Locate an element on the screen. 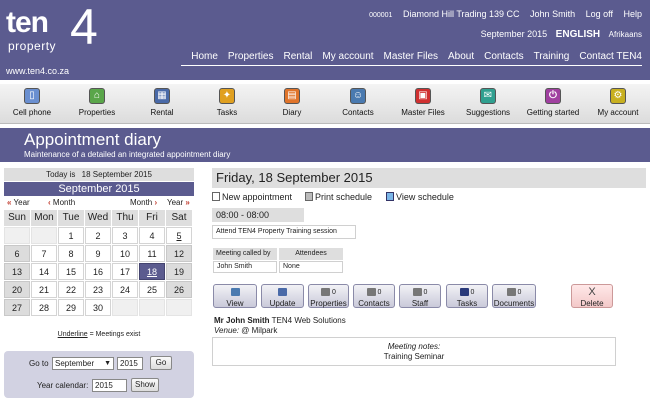 The width and height of the screenshot is (650, 402). calendar-day-with-meetings: 5 is located at coordinates (179, 235).